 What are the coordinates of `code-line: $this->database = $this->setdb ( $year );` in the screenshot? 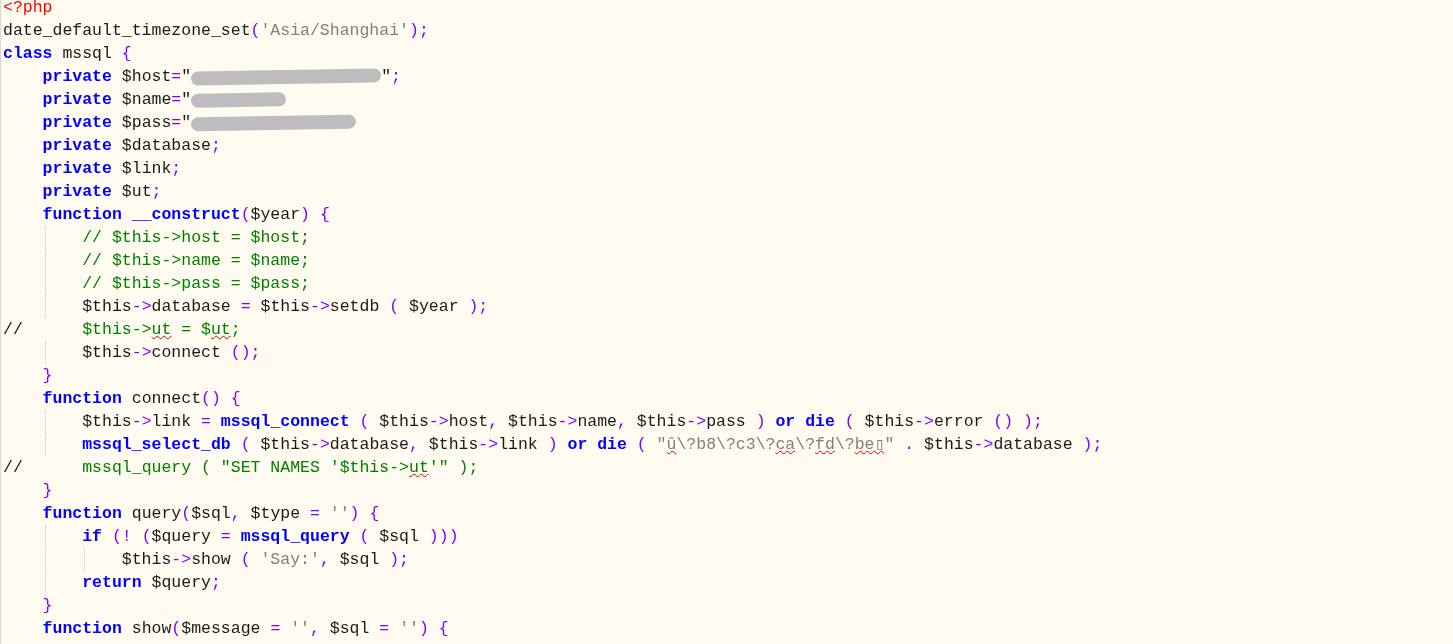 It's located at (728, 306).